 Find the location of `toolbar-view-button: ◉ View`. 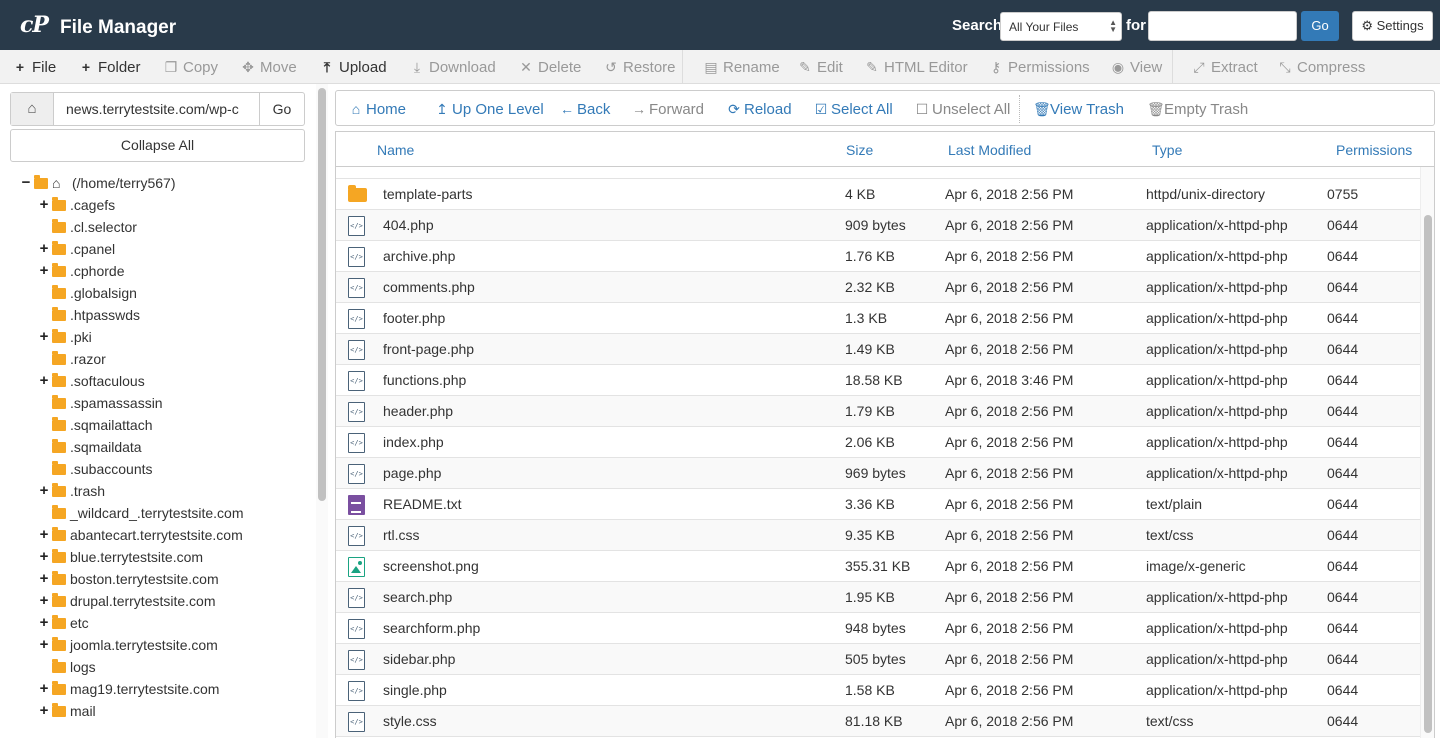

toolbar-view-button: ◉ View is located at coordinates (1136, 67).